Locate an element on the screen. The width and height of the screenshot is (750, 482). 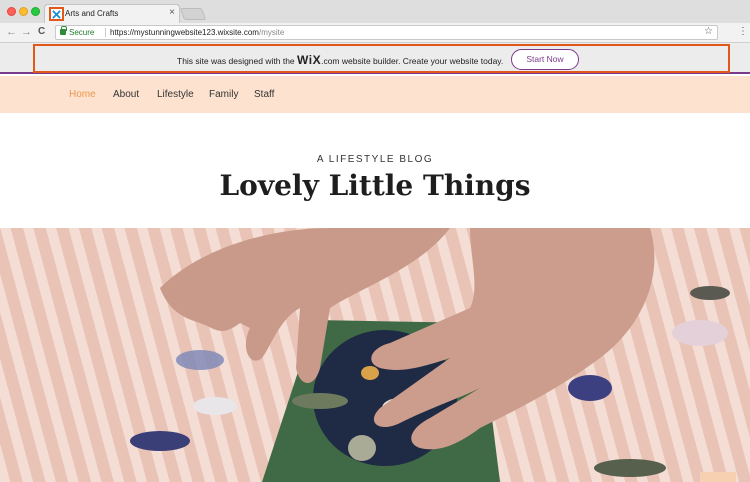
bookmark-star-icon: ☆ is located at coordinates (708, 31).